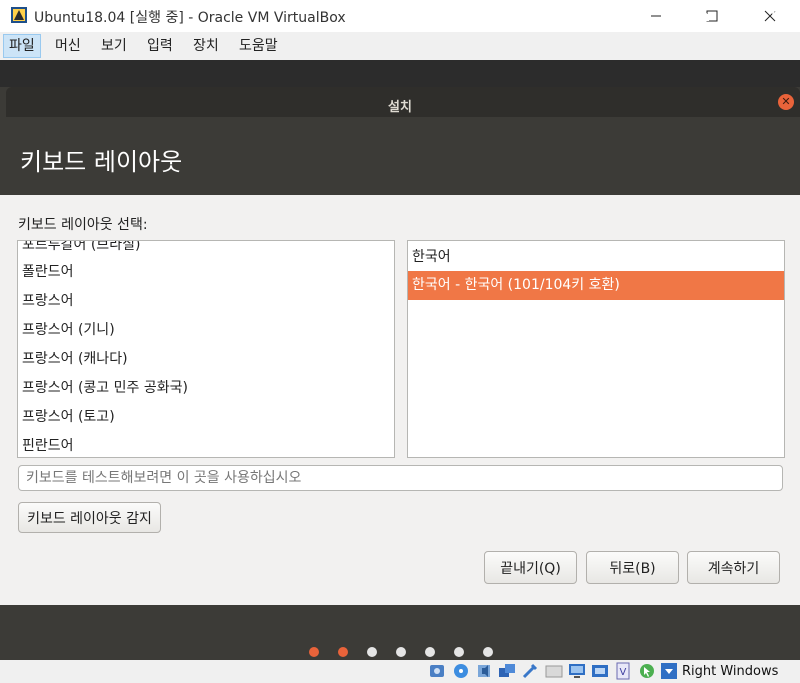 The image size is (800, 683). Describe the element at coordinates (400, 46) in the screenshot. I see `menu-bar: 파일 머신 보기 입력 장치 도움말` at that location.